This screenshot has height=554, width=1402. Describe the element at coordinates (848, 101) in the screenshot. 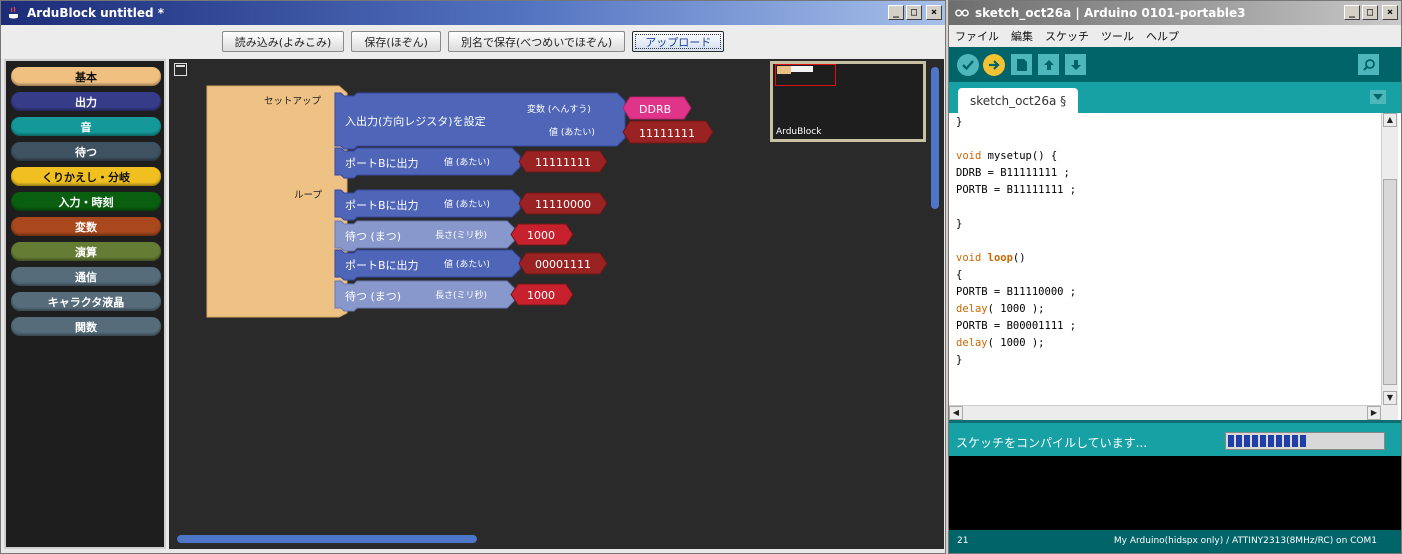

I see `workspace-minimap: ArduBlock` at that location.